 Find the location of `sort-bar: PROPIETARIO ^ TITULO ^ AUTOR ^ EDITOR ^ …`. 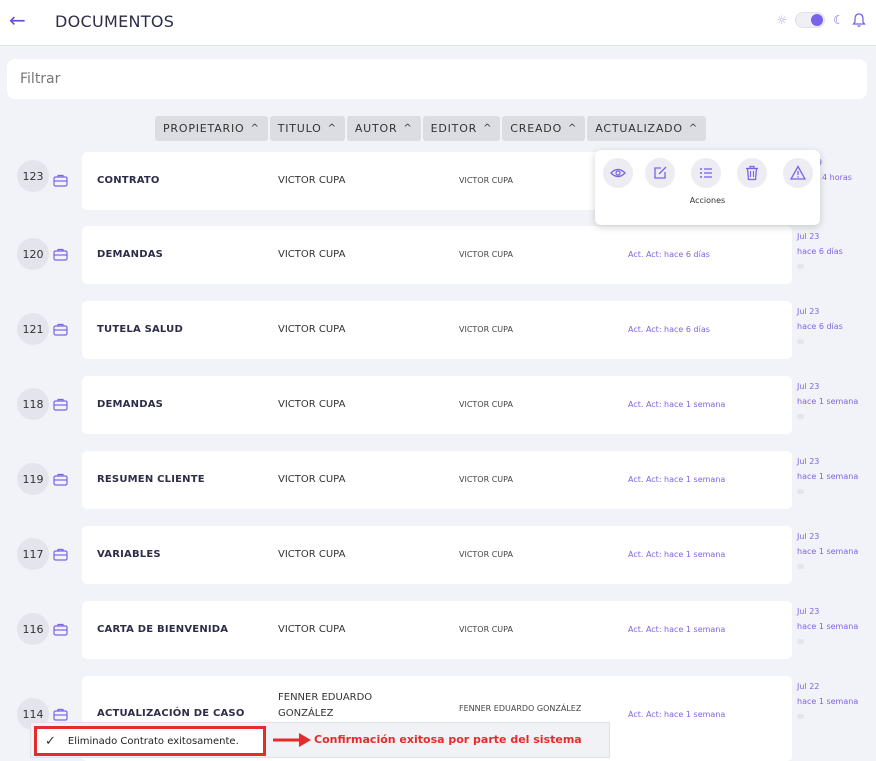

sort-bar: PROPIETARIO ^ TITULO ^ AUTOR ^ EDITOR ^ … is located at coordinates (431, 128).